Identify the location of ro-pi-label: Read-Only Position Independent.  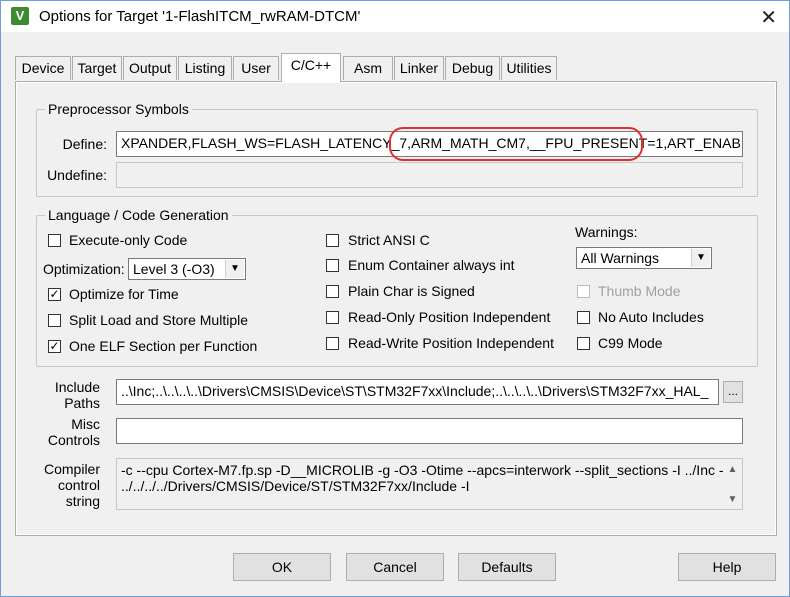
(449, 317).